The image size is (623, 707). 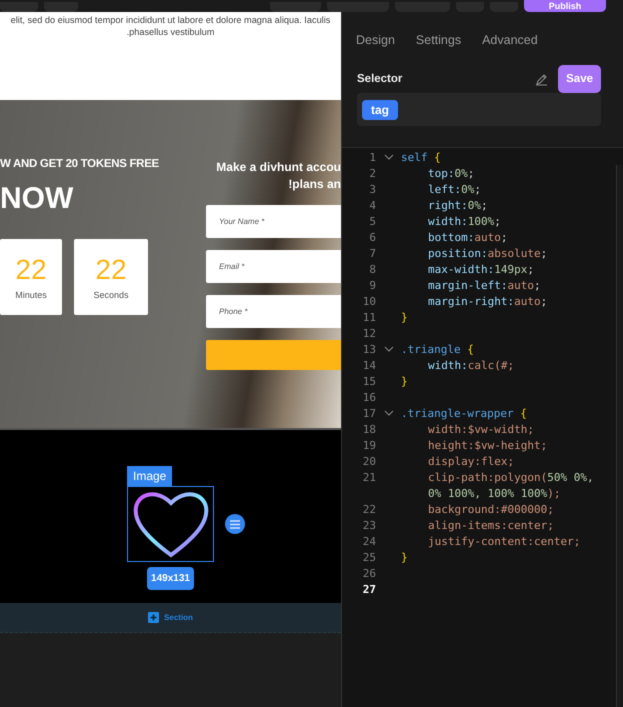 I want to click on line-number: 19, so click(x=369, y=445).